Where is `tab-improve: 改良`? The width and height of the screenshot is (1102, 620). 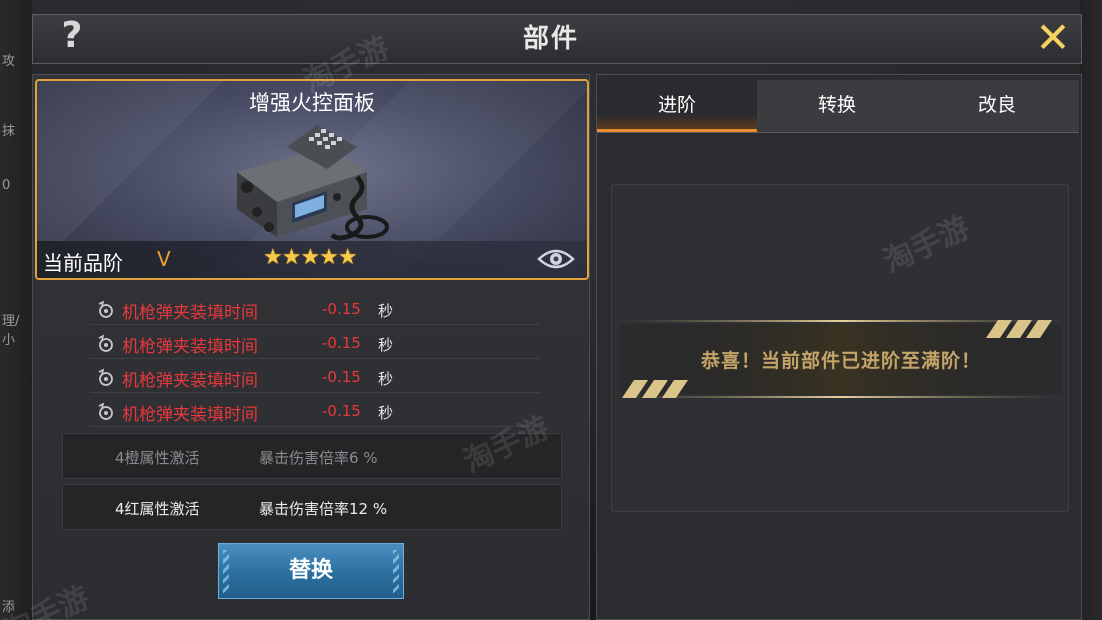 tab-improve: 改良 is located at coordinates (997, 106).